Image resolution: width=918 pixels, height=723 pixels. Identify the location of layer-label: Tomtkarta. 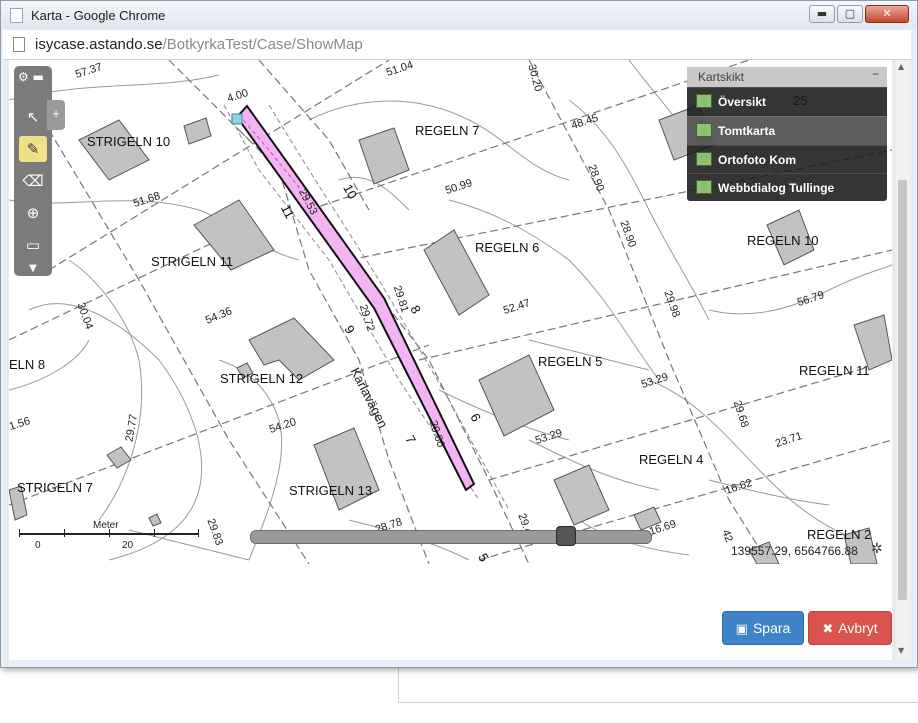
(747, 131).